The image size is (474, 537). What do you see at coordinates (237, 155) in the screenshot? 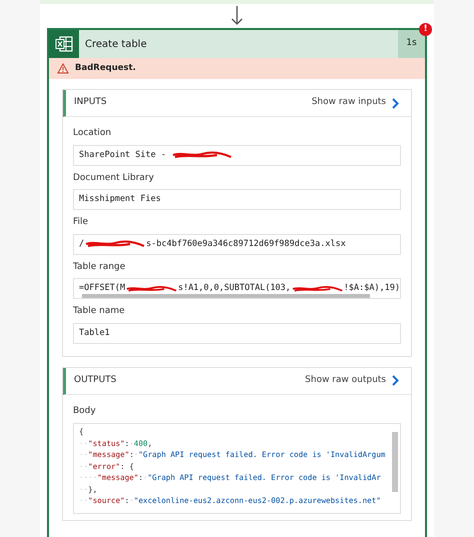
I see `field-value: SharePoint Site -` at bounding box center [237, 155].